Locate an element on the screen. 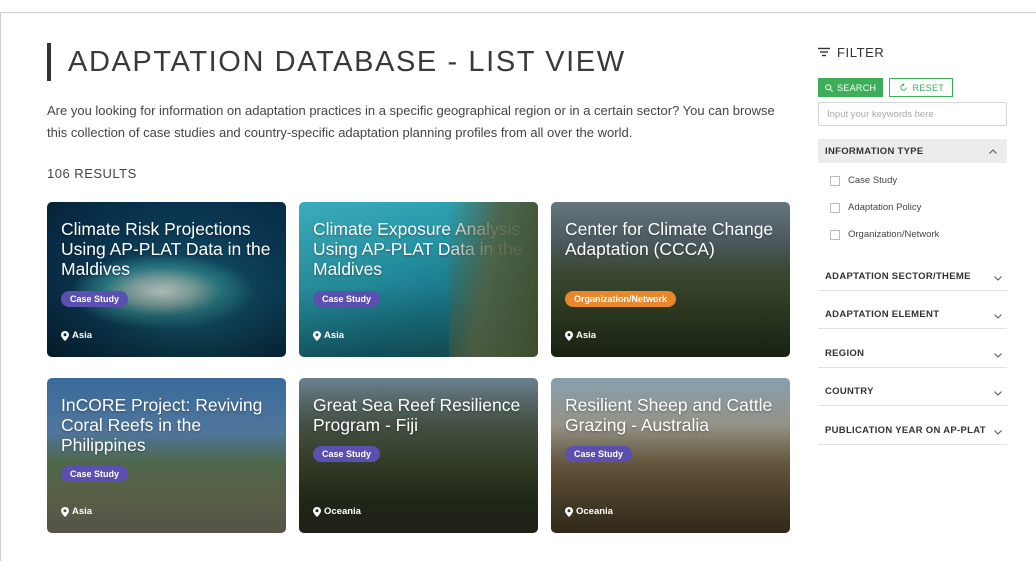 The height and width of the screenshot is (561, 1036). option-adaptation-policy: Adaptation Policy is located at coordinates (918, 207).